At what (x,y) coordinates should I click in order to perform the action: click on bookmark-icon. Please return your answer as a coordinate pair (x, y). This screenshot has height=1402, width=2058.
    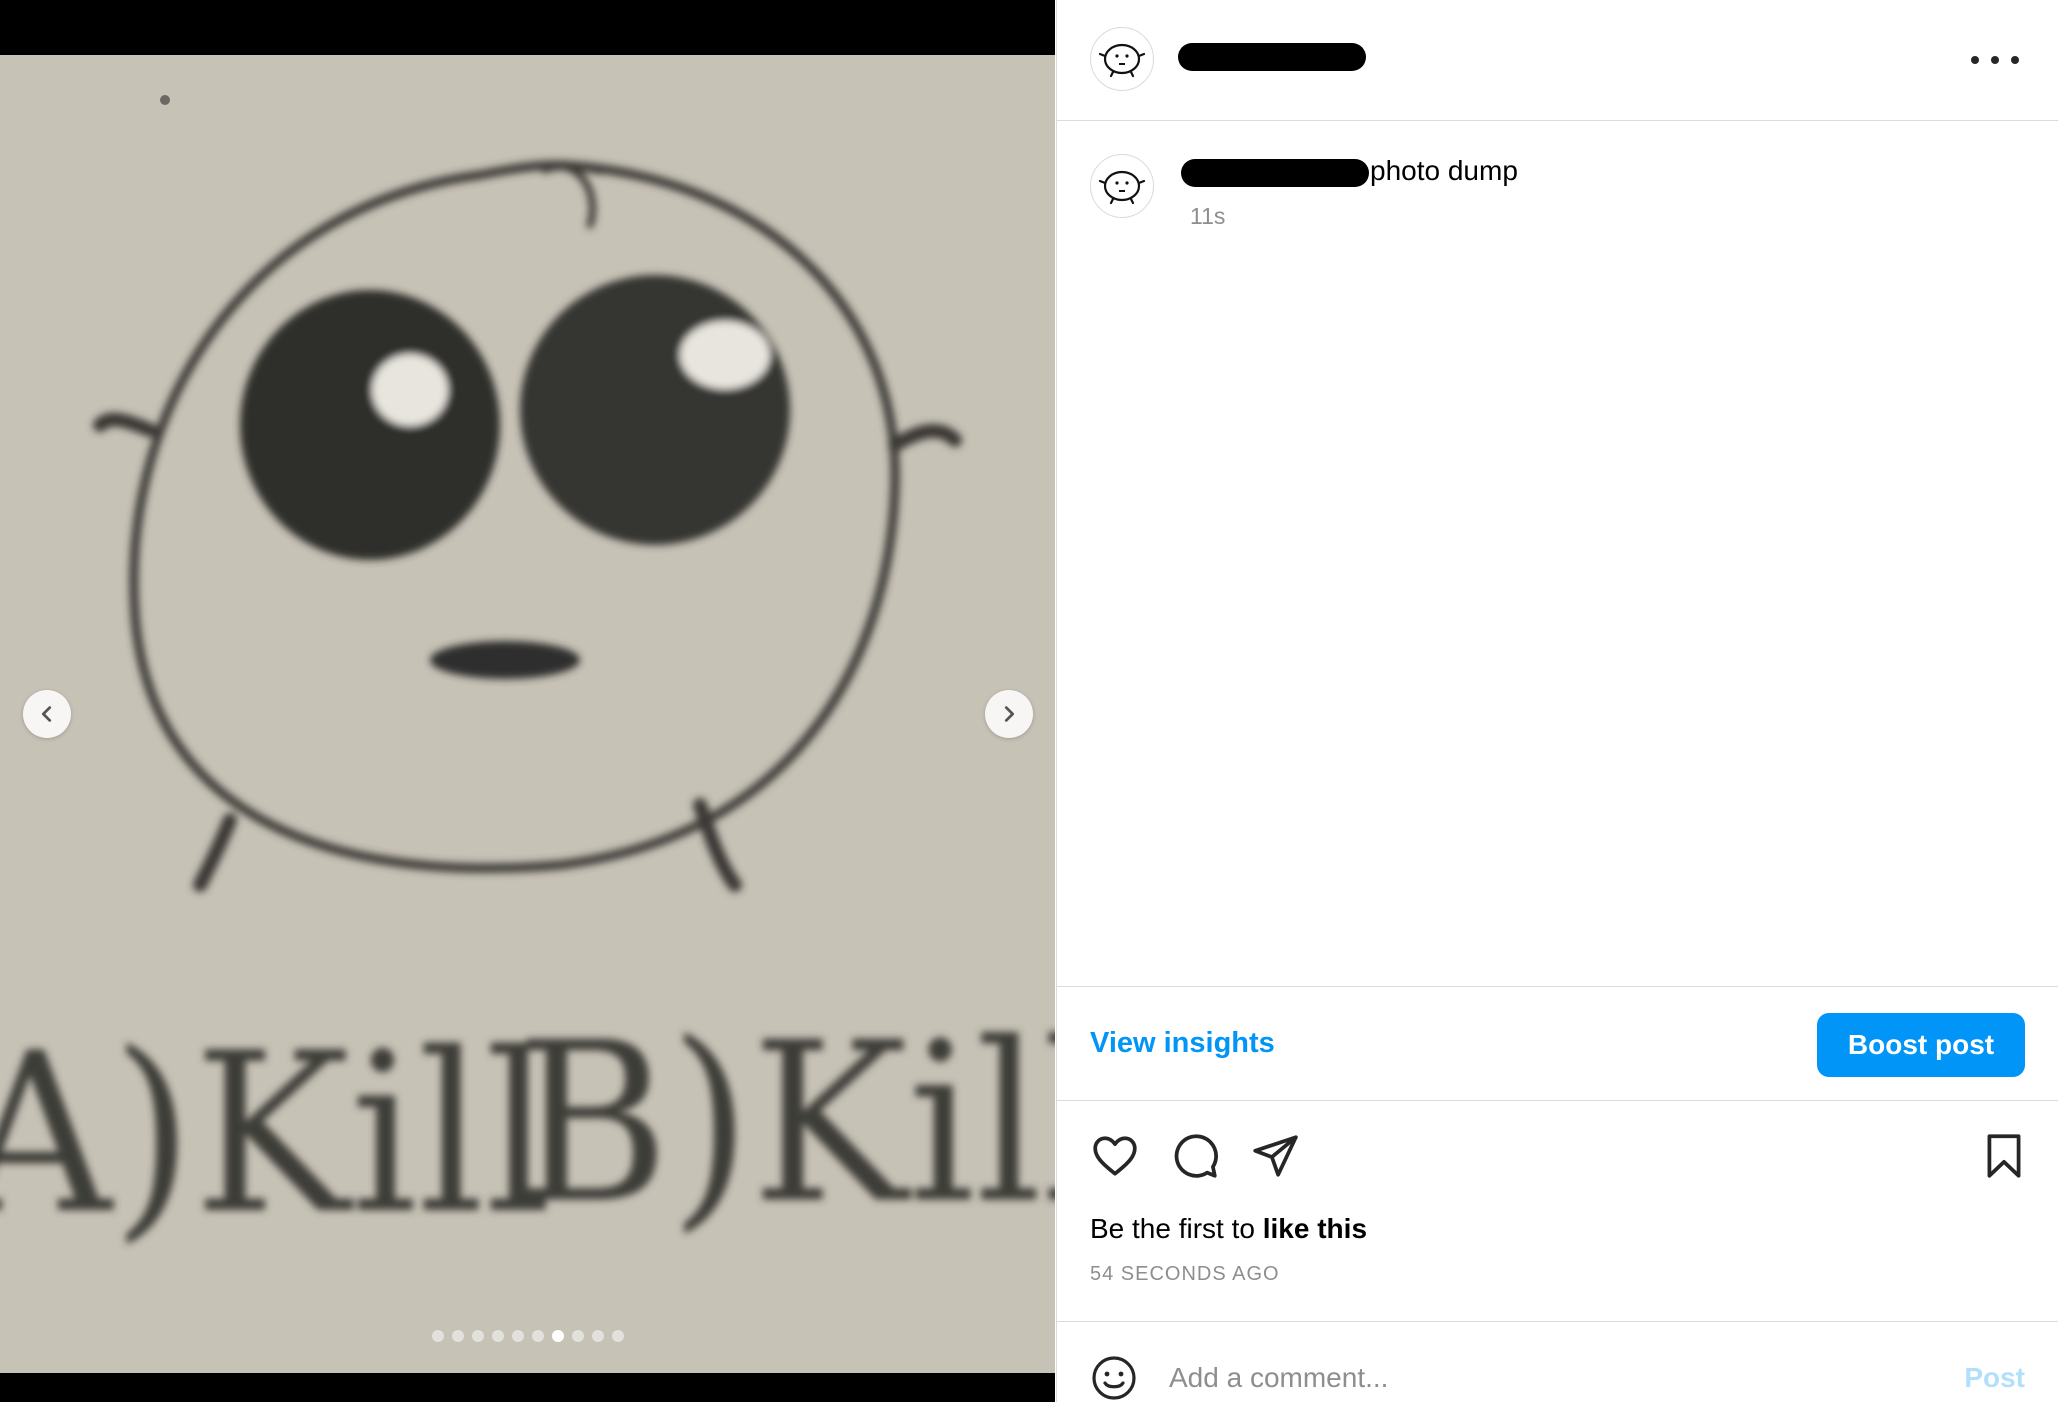
    Looking at the image, I should click on (2004, 1156).